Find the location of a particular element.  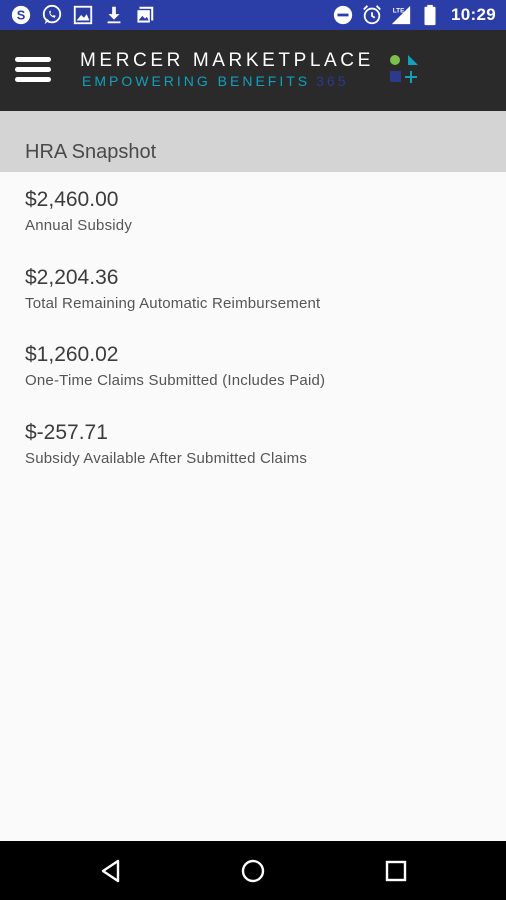

amount-value: $-257.71 is located at coordinates (66, 432).